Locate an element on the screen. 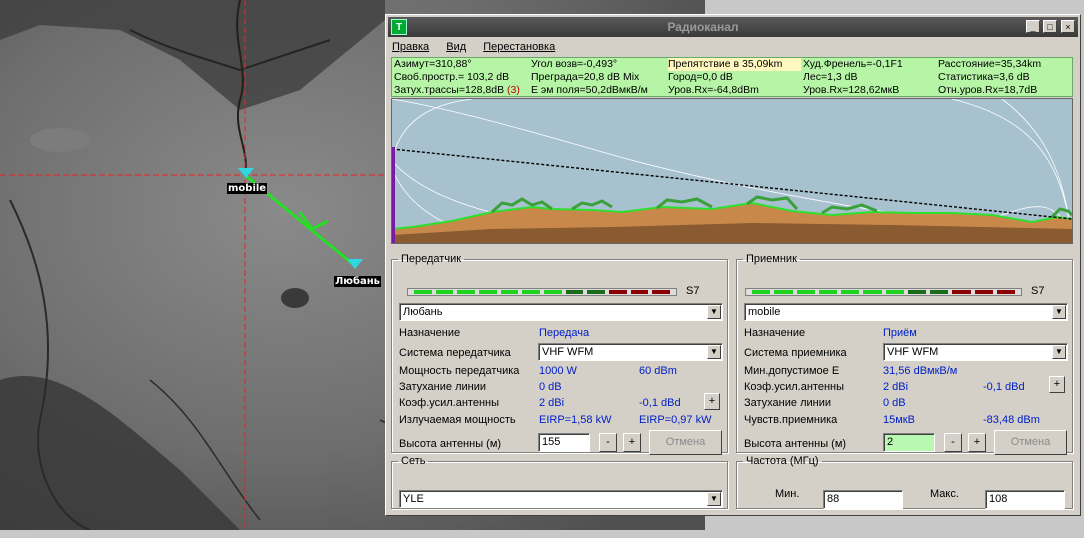  path-loss-value: Затух.трассы=128,8dB is located at coordinates (449, 90).